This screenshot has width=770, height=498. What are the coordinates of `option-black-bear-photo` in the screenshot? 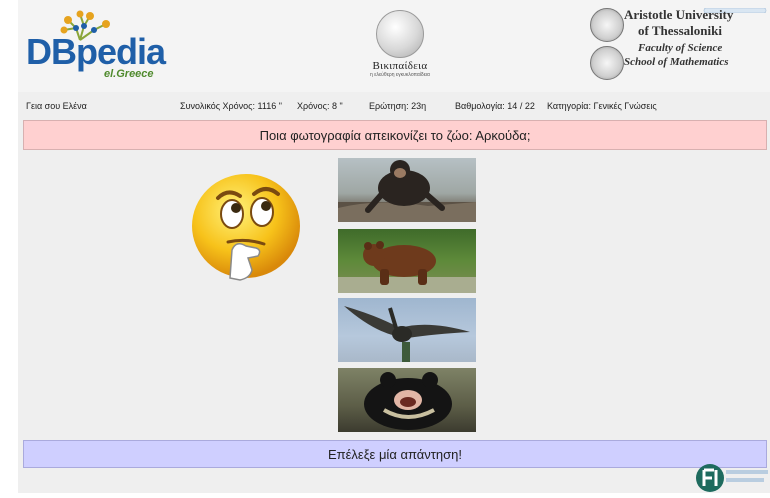 It's located at (407, 400).